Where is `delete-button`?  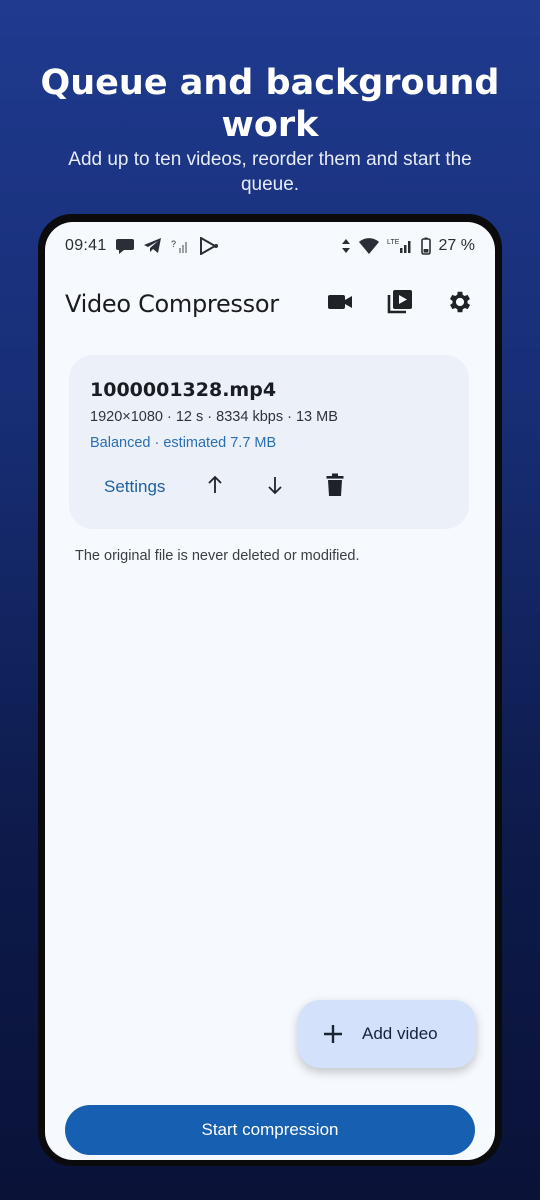 delete-button is located at coordinates (335, 487).